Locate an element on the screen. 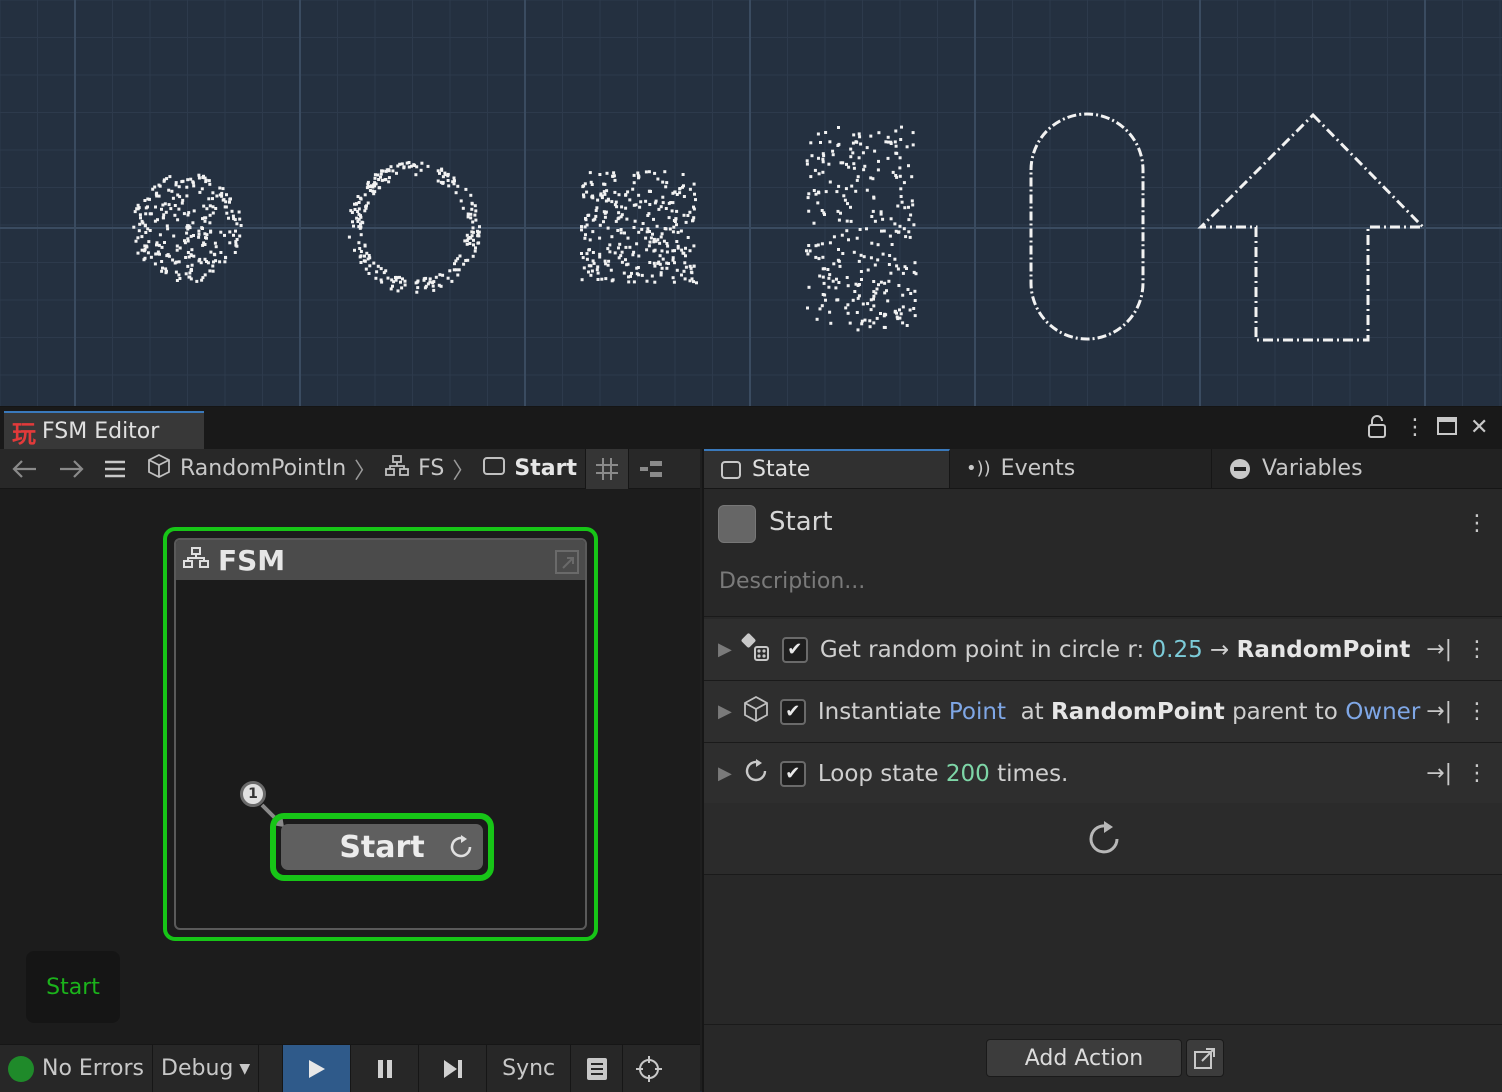  state-color-swatch is located at coordinates (737, 524).